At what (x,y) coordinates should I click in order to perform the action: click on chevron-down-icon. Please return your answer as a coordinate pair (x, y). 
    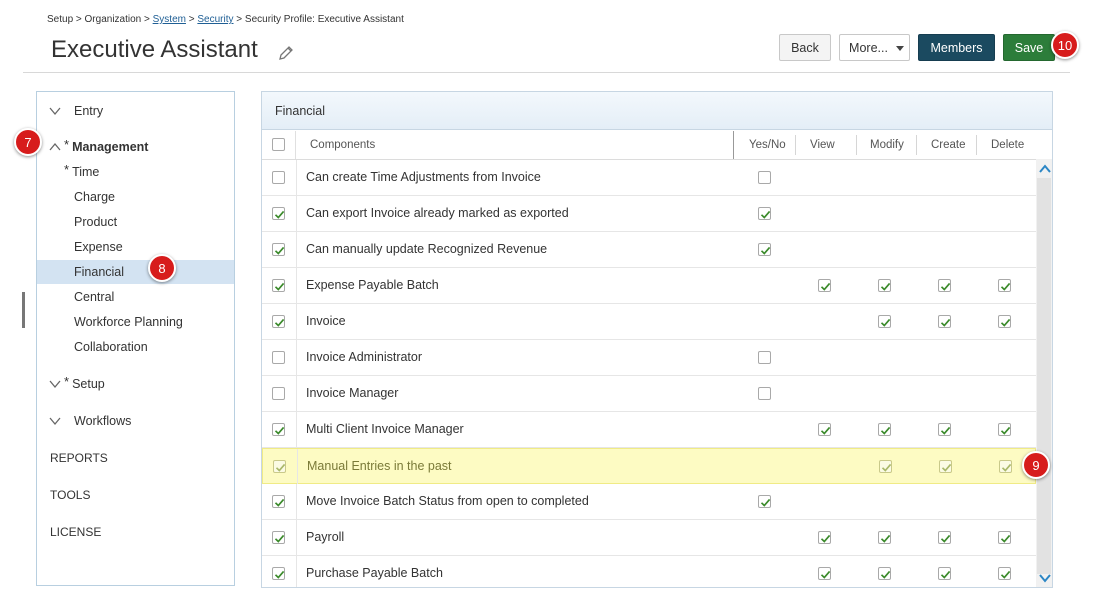
    Looking at the image, I should click on (55, 111).